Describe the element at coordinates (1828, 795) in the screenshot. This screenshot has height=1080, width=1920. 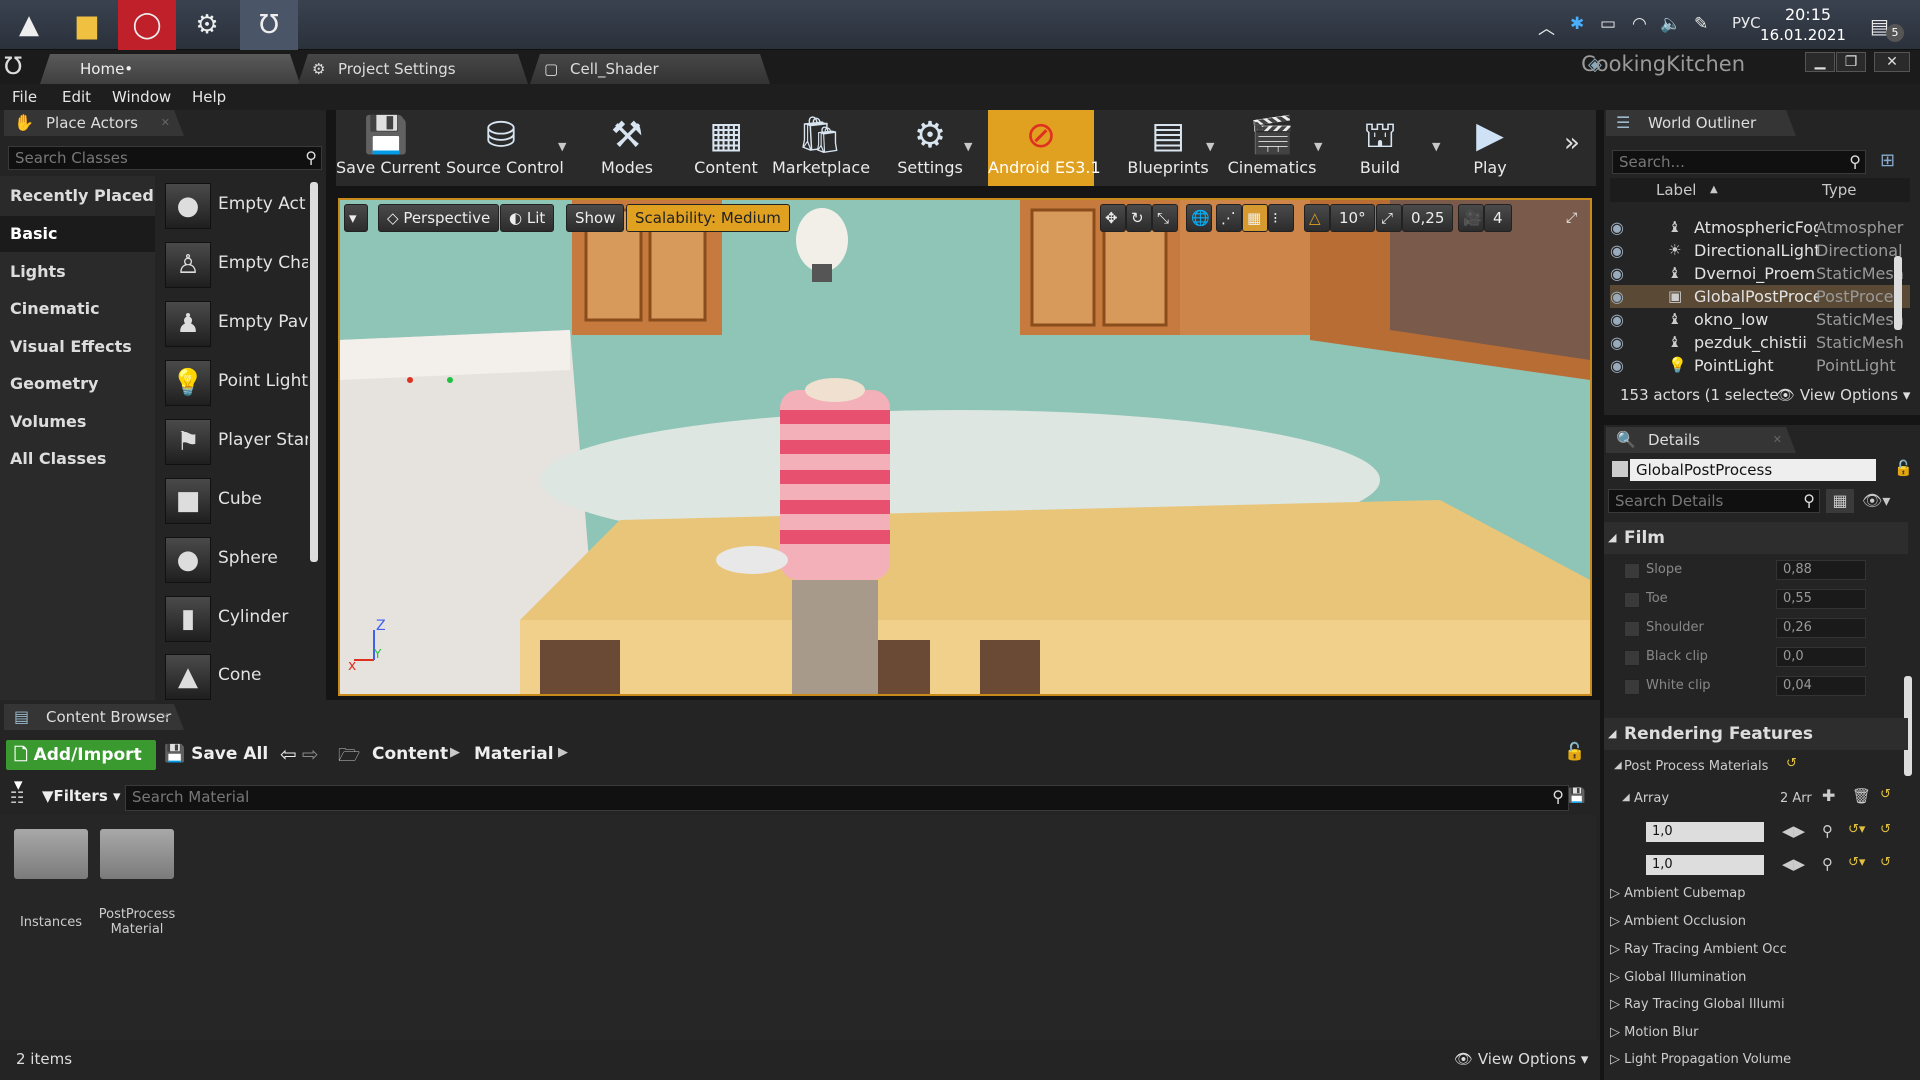
I see `add-element-icon: ✚` at that location.